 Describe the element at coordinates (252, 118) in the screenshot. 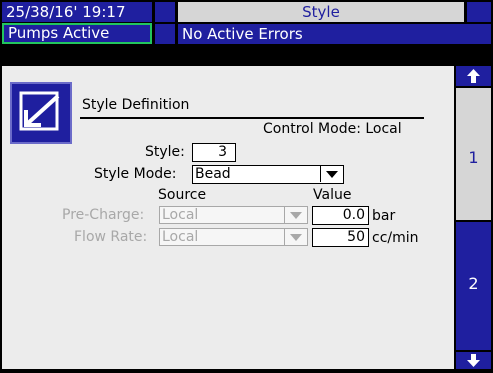

I see `section-divider` at that location.